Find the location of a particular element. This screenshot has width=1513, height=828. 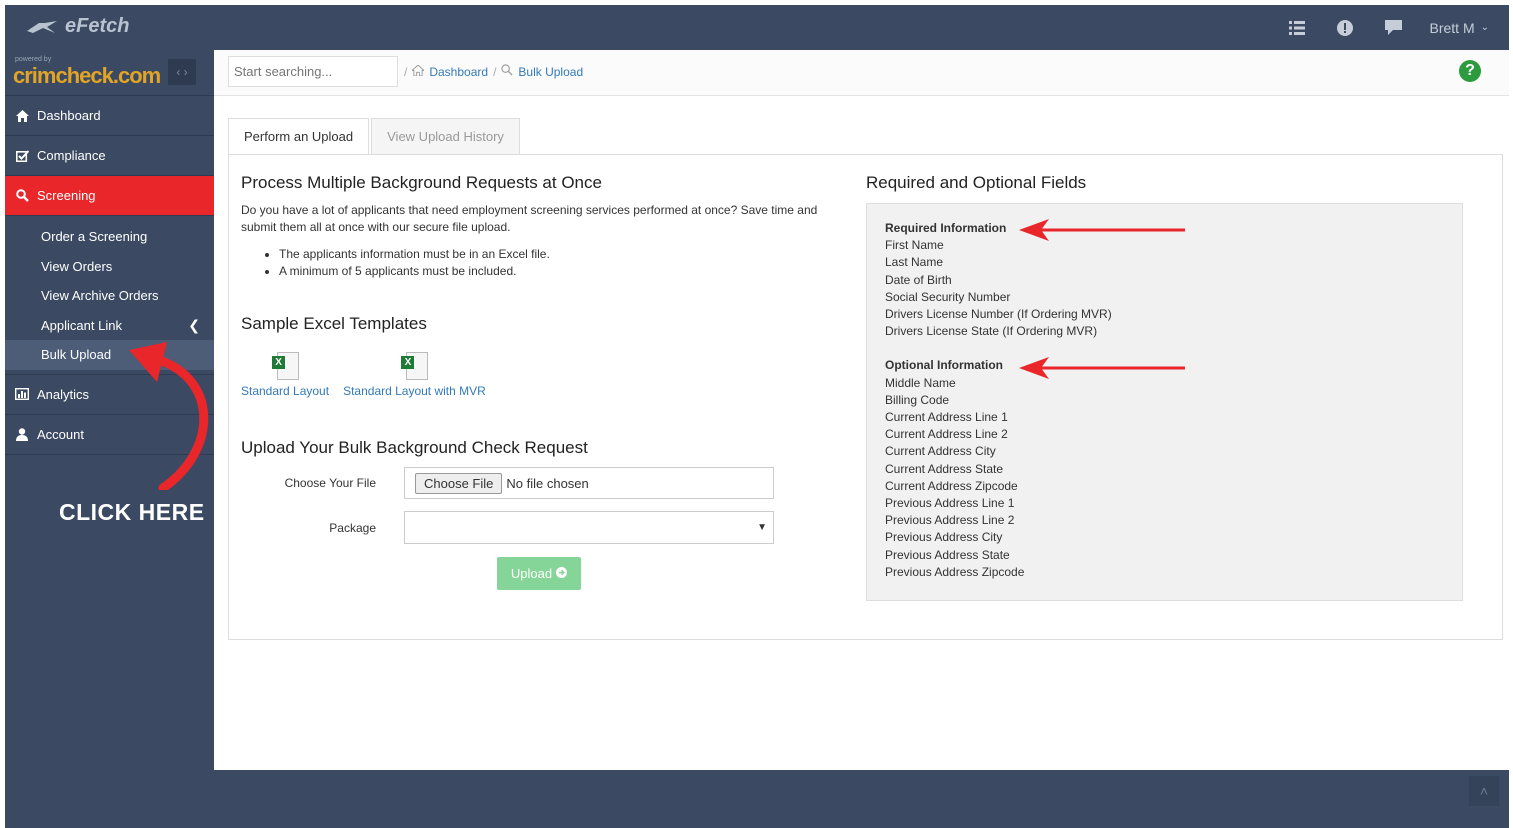

optional-field: Billing Code is located at coordinates (917, 399).